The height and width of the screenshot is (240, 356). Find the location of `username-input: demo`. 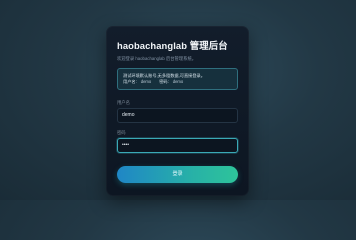

username-input: demo is located at coordinates (177, 115).